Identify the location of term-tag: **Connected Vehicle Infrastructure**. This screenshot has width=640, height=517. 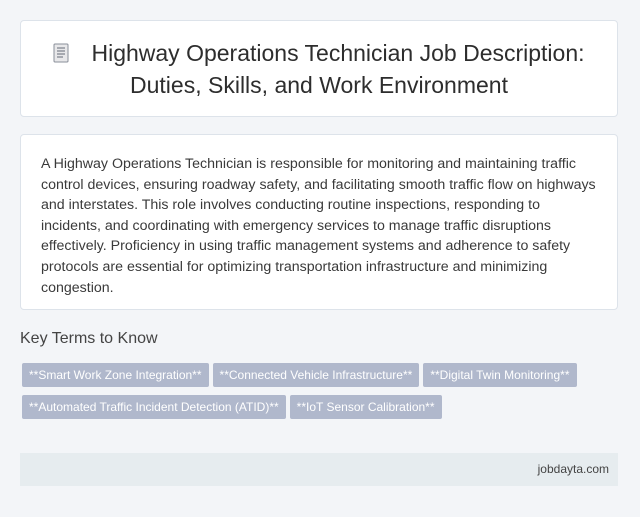
(316, 375).